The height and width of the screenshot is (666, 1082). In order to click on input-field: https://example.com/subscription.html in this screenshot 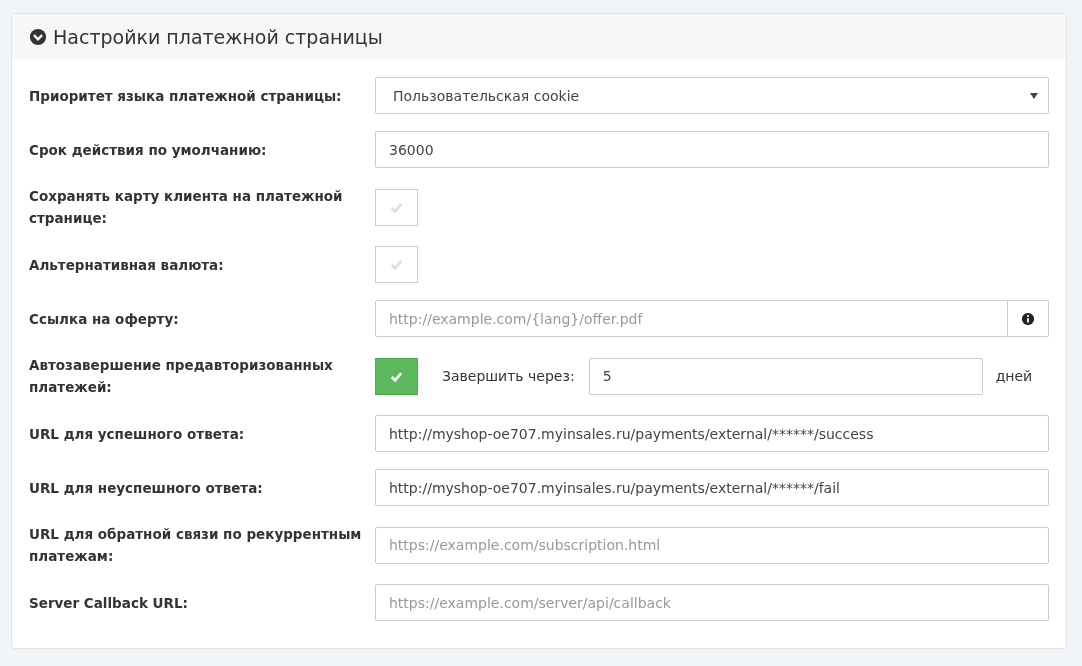, I will do `click(712, 545)`.